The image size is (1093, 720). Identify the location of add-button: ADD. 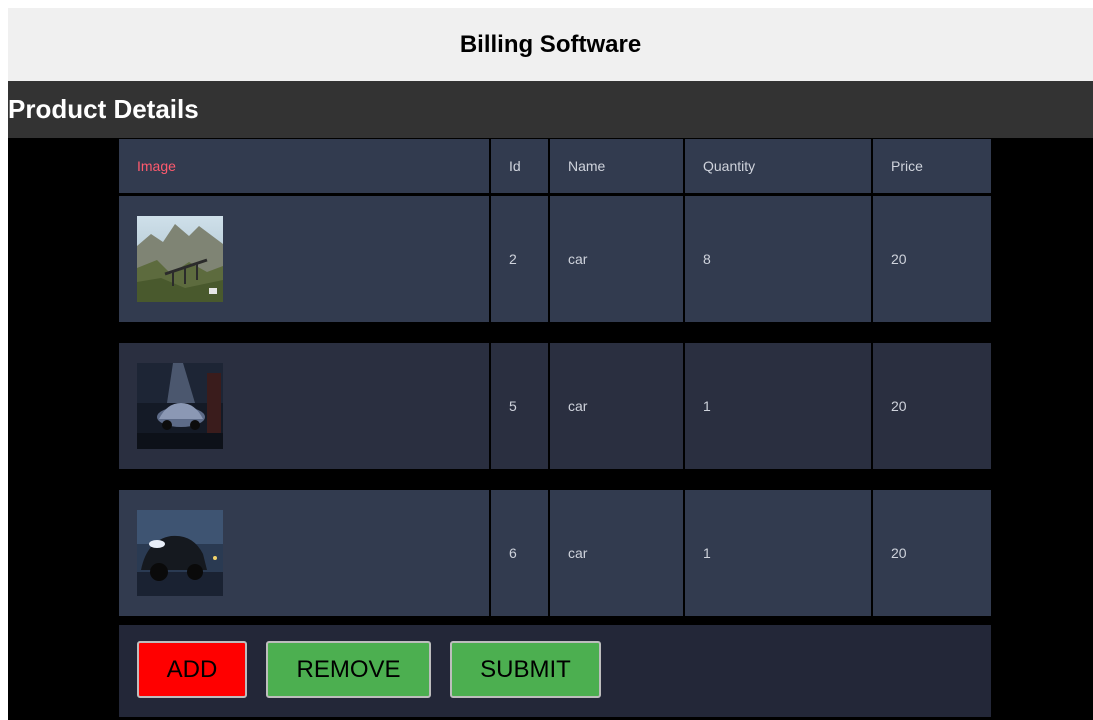
(192, 669).